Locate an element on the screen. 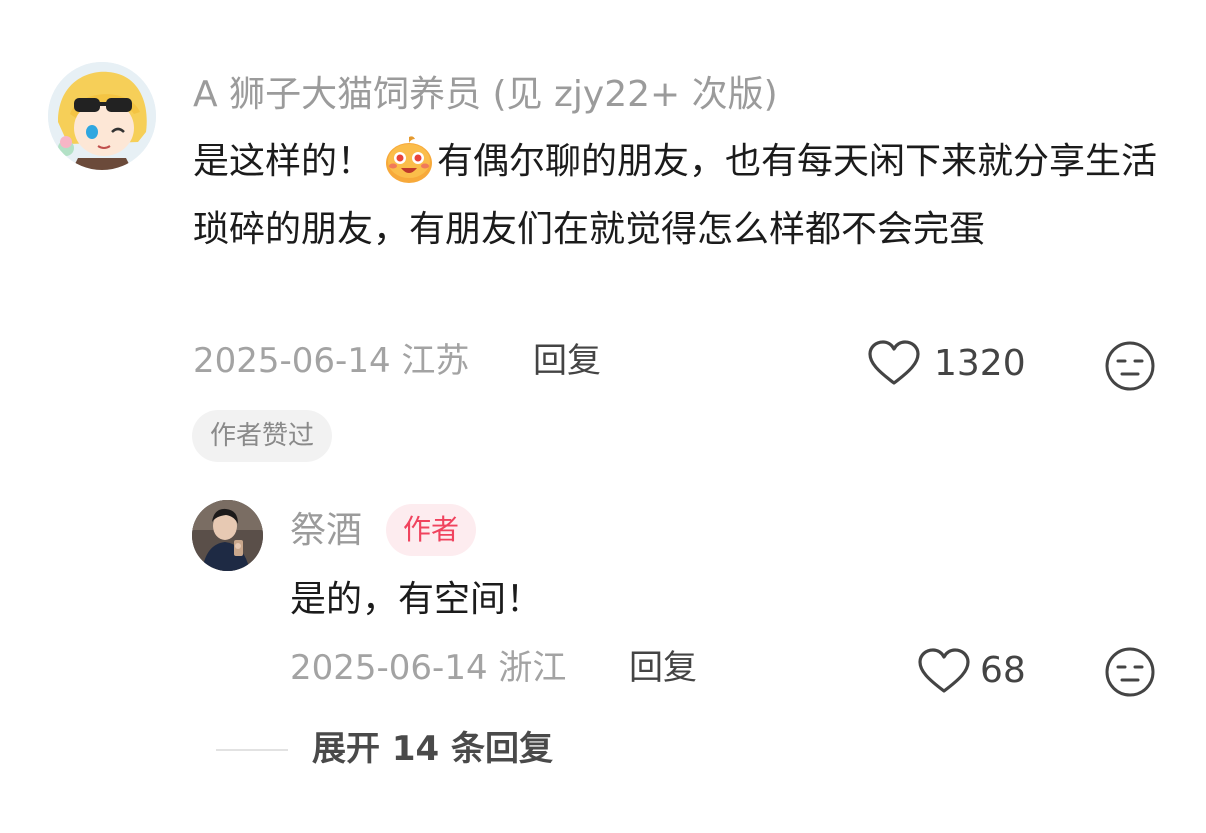  reply-like-button is located at coordinates (944, 671).